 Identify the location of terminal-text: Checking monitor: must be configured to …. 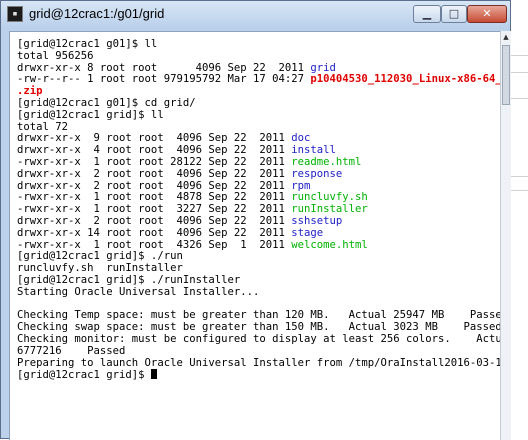
(258, 338).